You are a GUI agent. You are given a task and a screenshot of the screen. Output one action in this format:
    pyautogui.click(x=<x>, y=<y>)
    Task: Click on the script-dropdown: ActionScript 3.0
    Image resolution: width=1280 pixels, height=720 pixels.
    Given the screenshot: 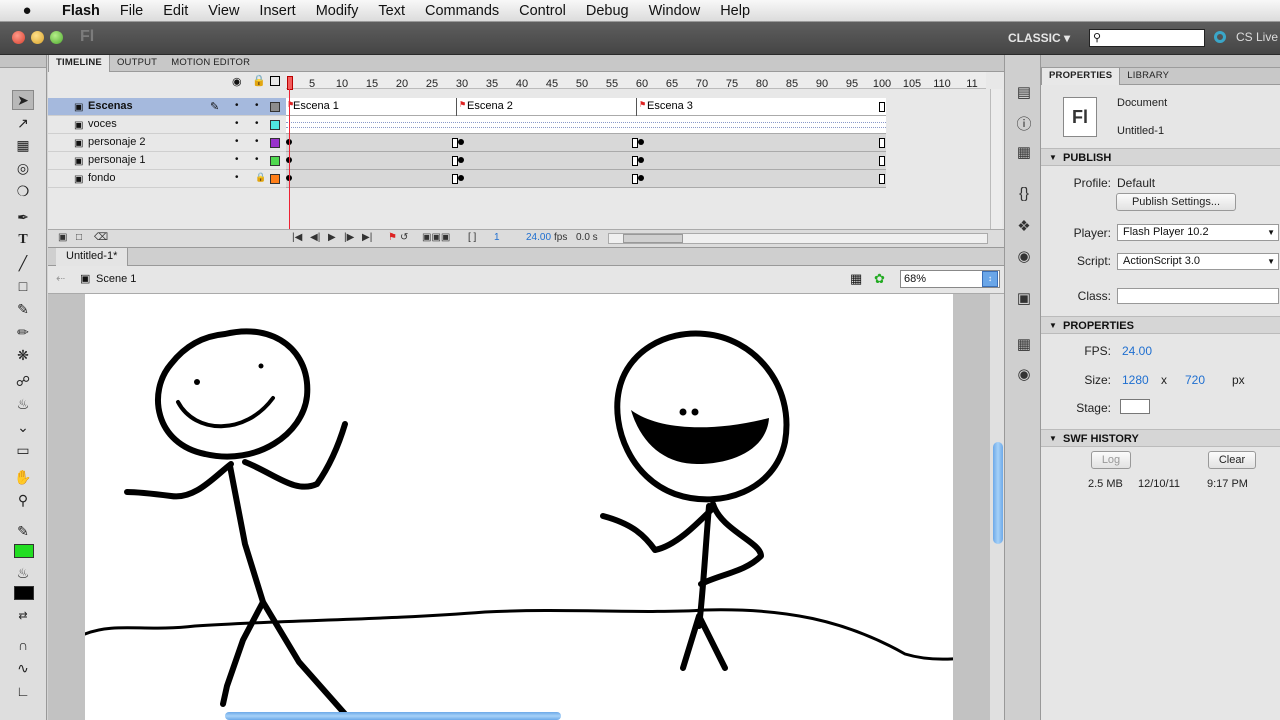 What is the action you would take?
    pyautogui.click(x=1198, y=261)
    